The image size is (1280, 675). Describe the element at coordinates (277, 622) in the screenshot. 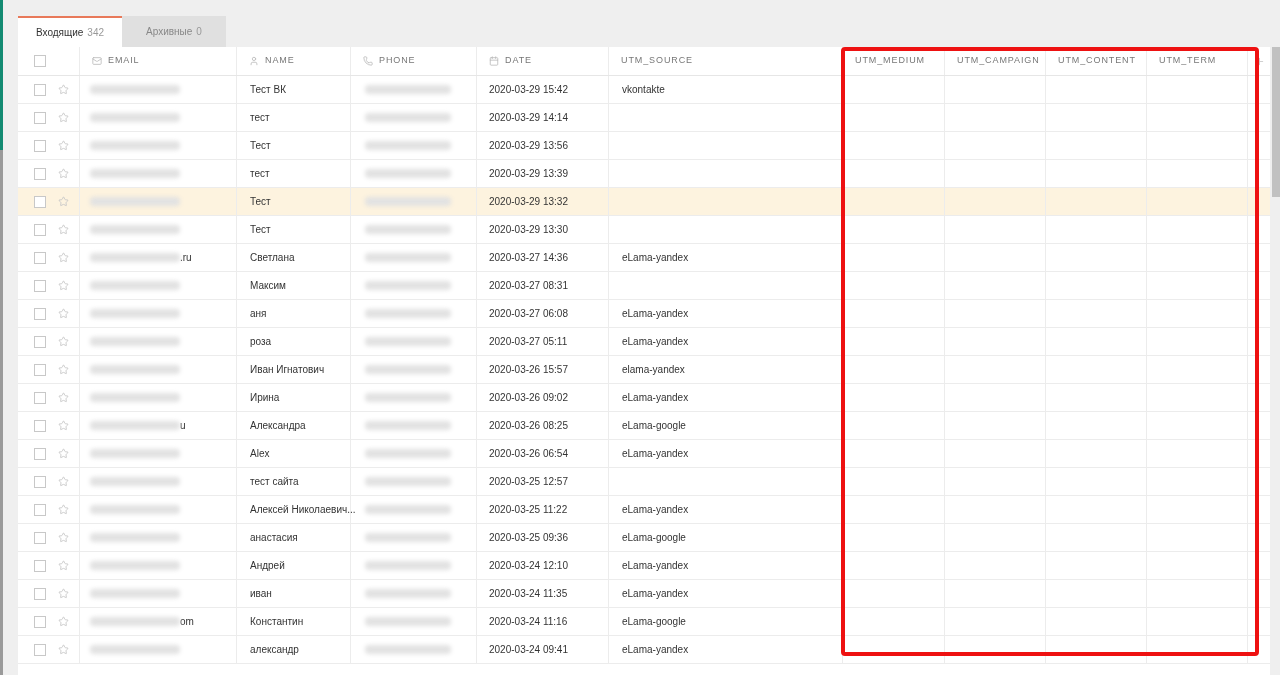

I see `table-cell-text: Константин` at that location.